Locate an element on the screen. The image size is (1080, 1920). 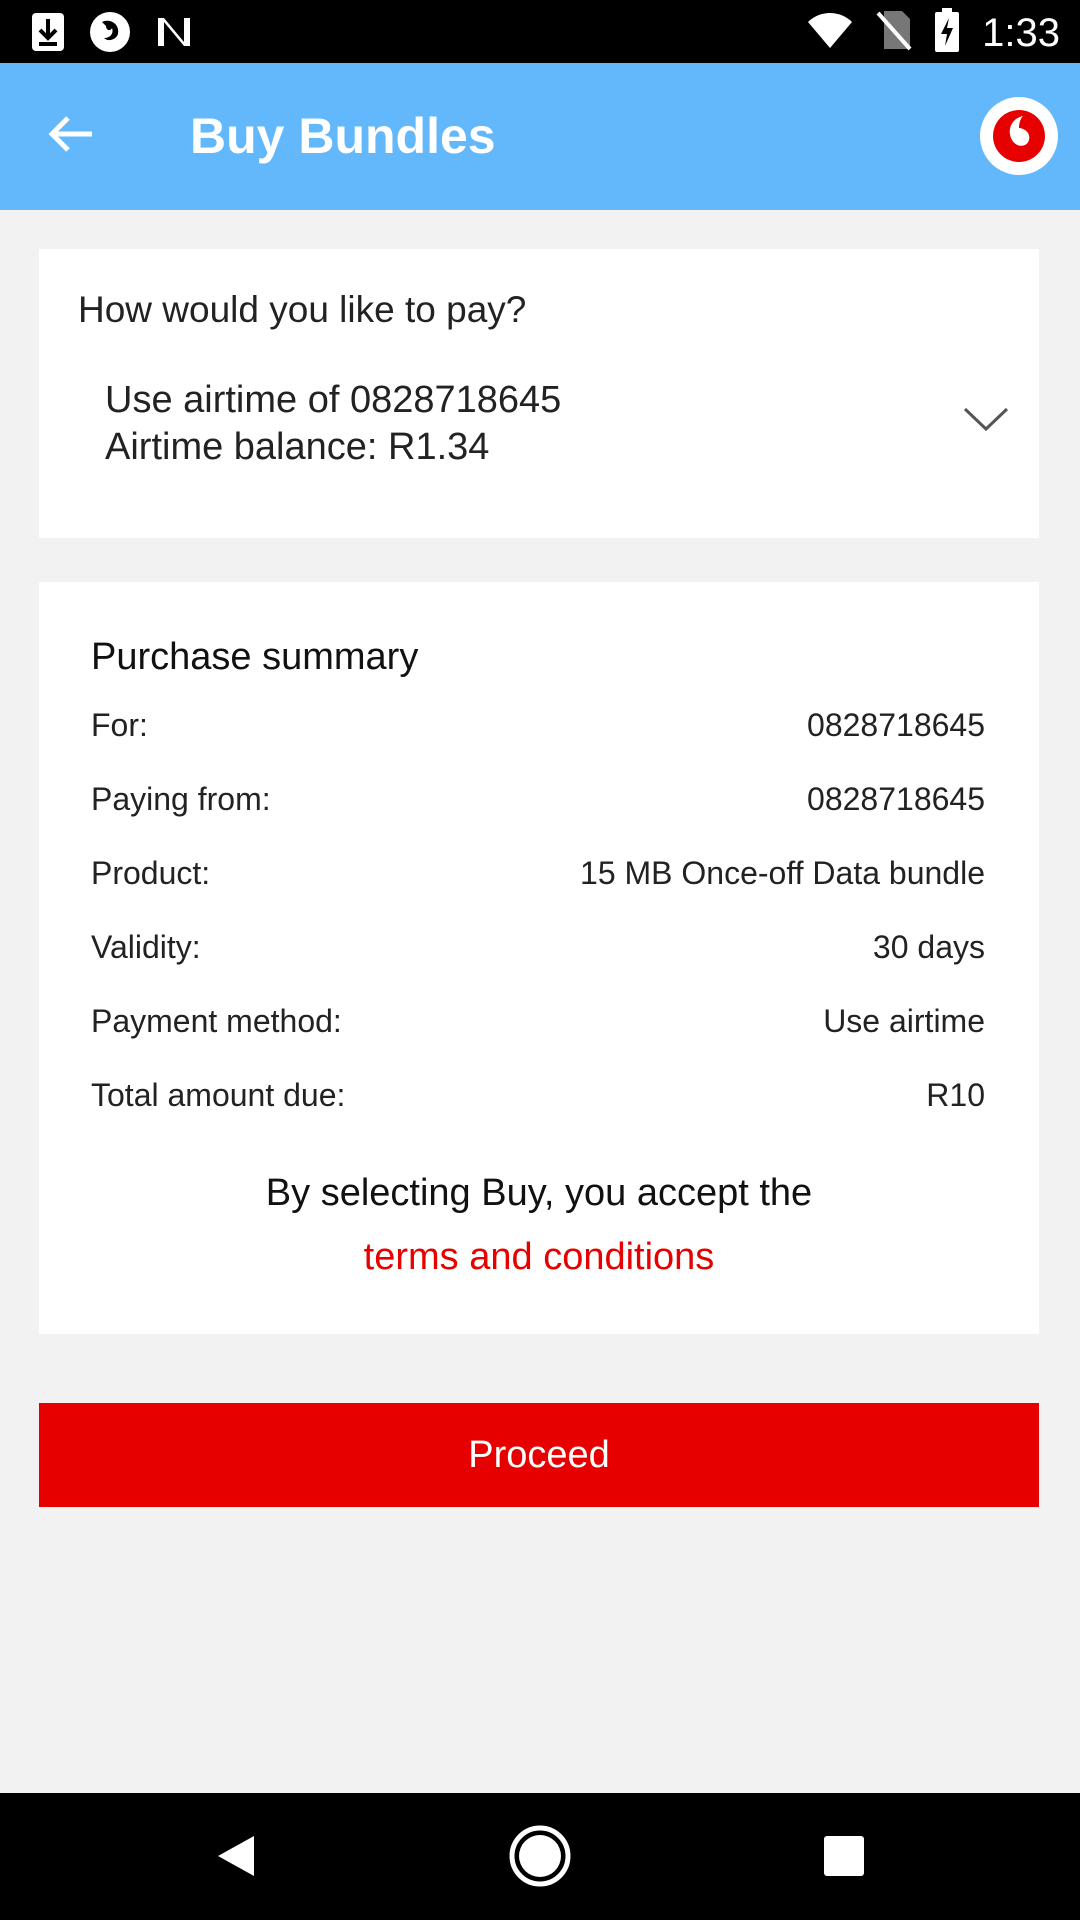
airtime-balance: Airtime balance: R1.34 is located at coordinates (297, 447).